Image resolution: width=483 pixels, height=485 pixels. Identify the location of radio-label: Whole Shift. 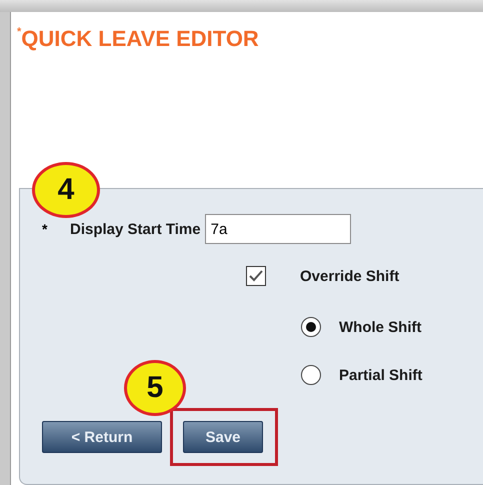
(380, 327).